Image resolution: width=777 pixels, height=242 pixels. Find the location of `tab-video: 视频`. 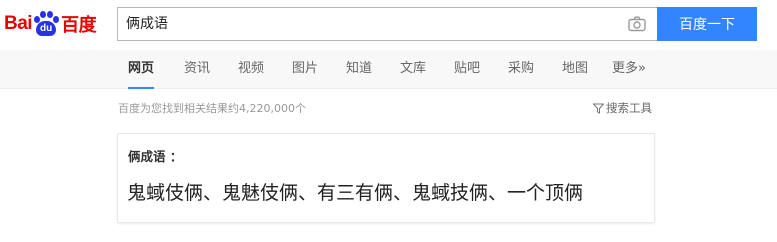

tab-video: 视频 is located at coordinates (251, 69).